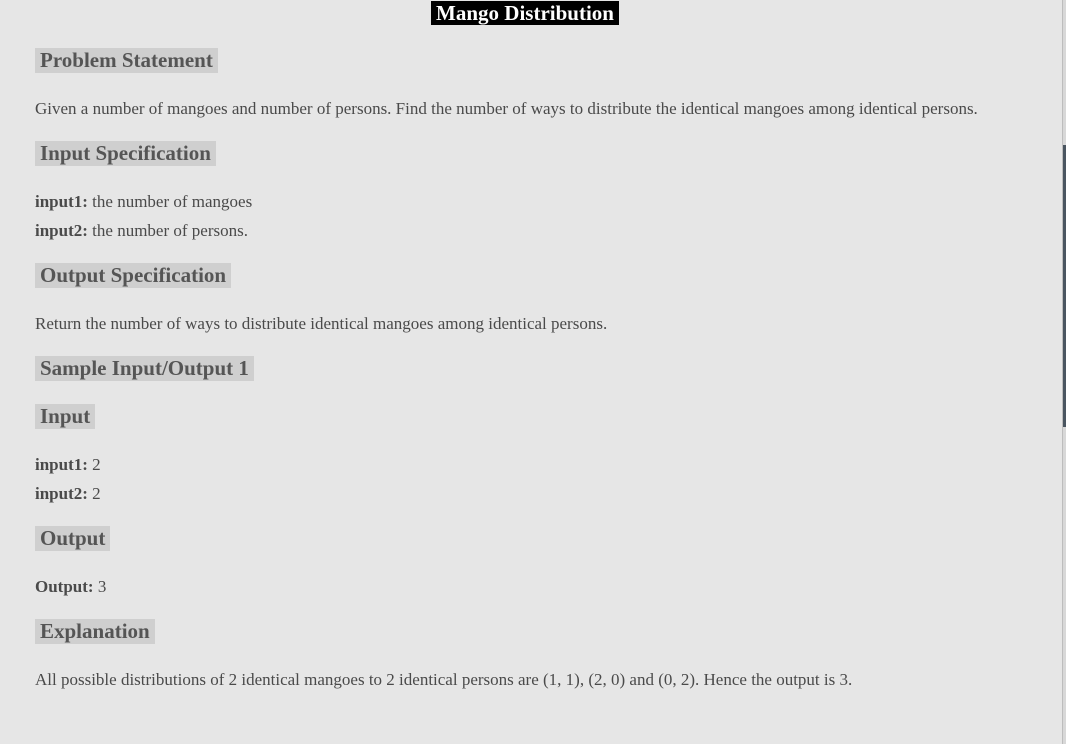 This screenshot has width=1066, height=744. Describe the element at coordinates (133, 275) in the screenshot. I see `heading-output-specification: Output Specification` at that location.